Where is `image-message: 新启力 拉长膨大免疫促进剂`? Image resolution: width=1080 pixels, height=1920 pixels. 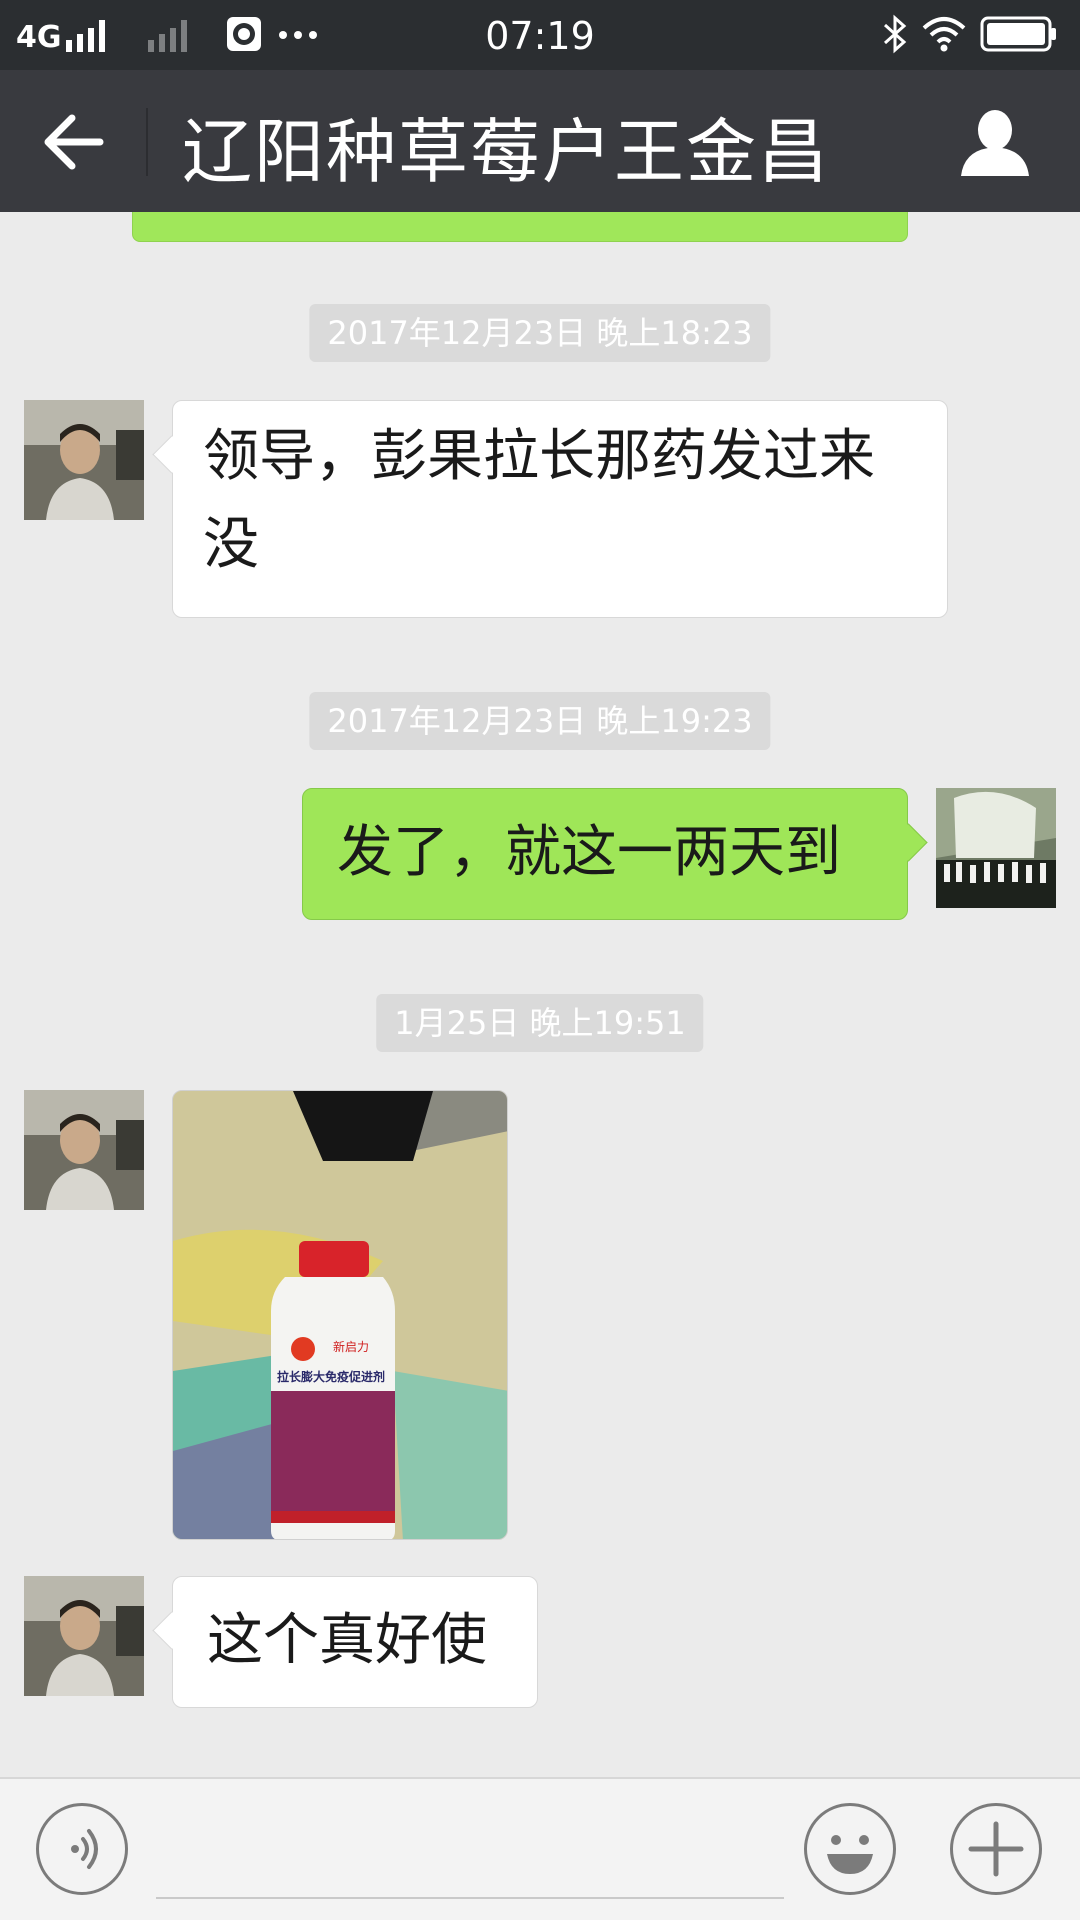
image-message: 新启力 拉长膨大免疫促进剂 is located at coordinates (340, 1315).